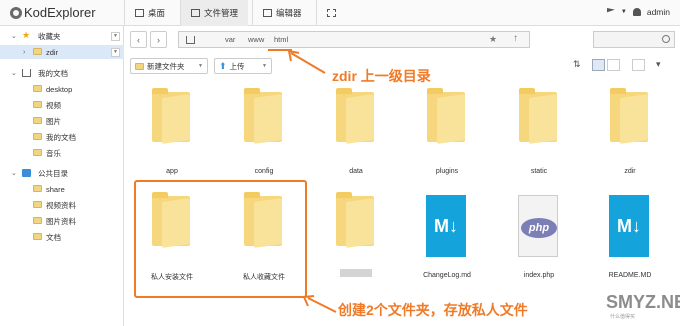 The height and width of the screenshot is (326, 680). What do you see at coordinates (267, 13) in the screenshot?
I see `edit-icon` at bounding box center [267, 13].